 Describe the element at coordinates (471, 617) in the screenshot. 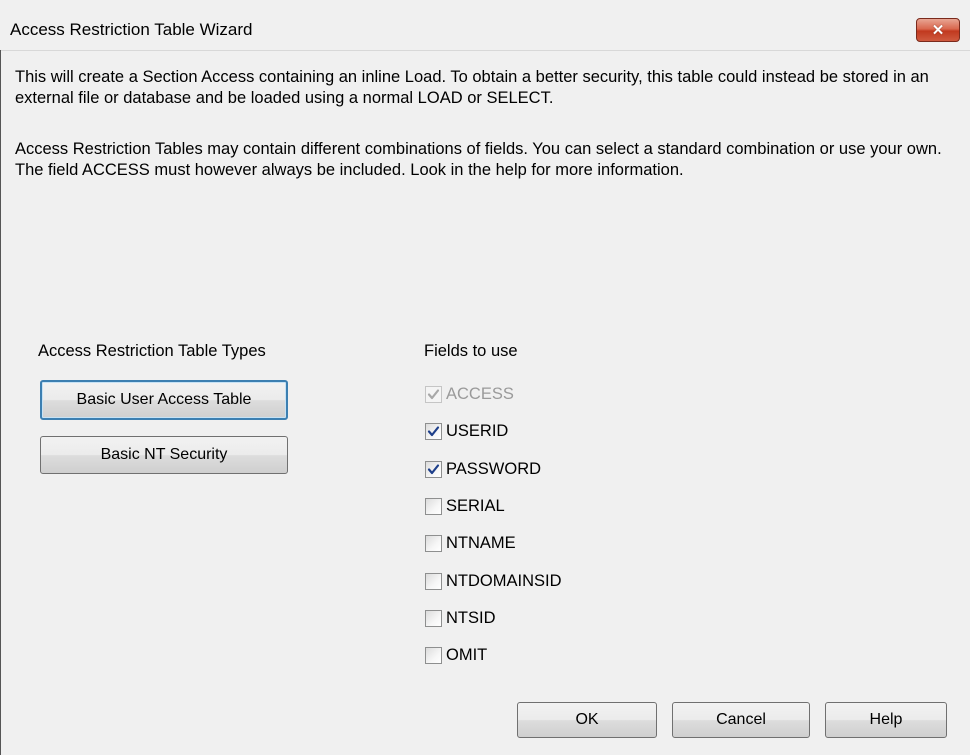

I see `checkbox-label: NTSID` at that location.